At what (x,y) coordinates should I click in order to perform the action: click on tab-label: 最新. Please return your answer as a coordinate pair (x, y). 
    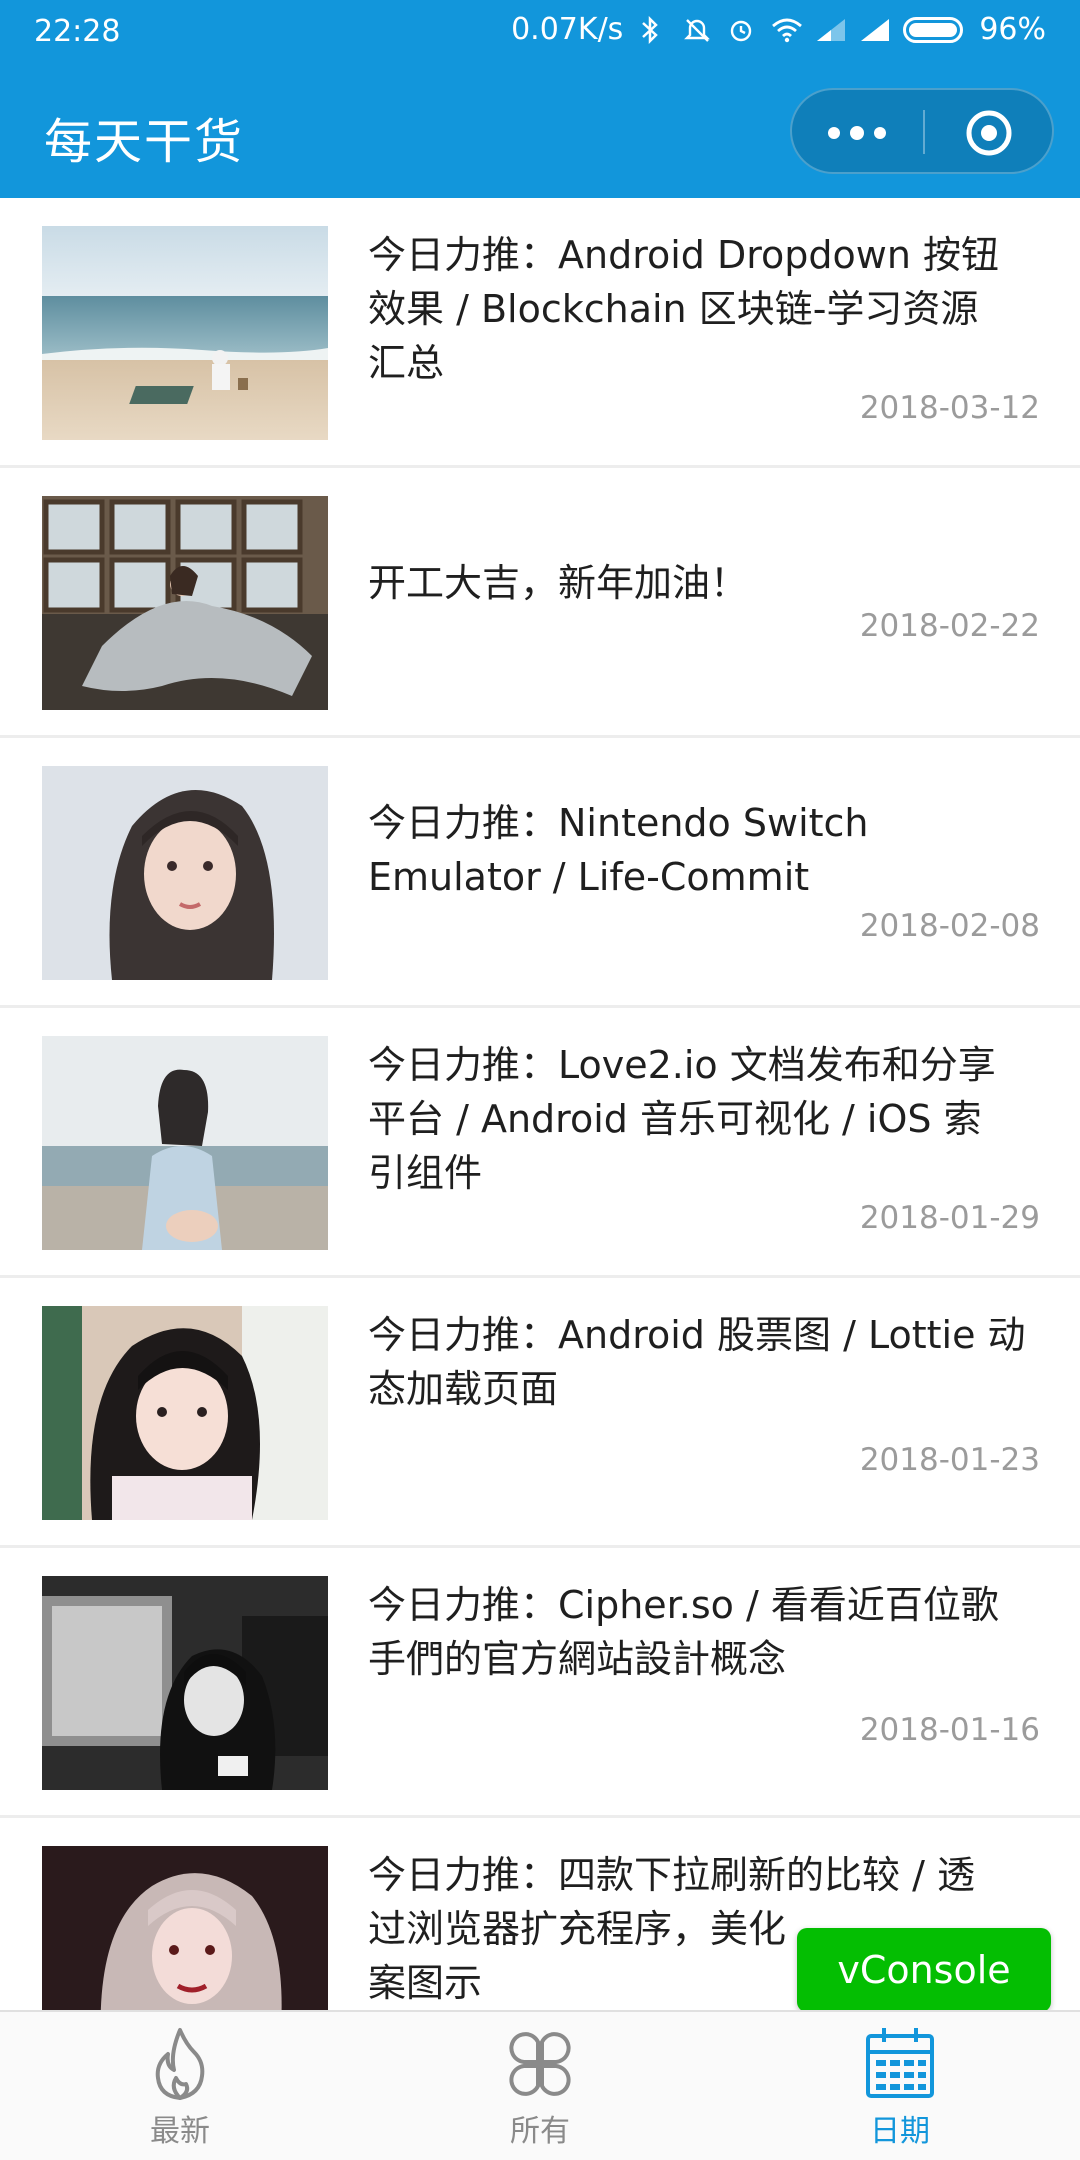
    Looking at the image, I should click on (180, 2131).